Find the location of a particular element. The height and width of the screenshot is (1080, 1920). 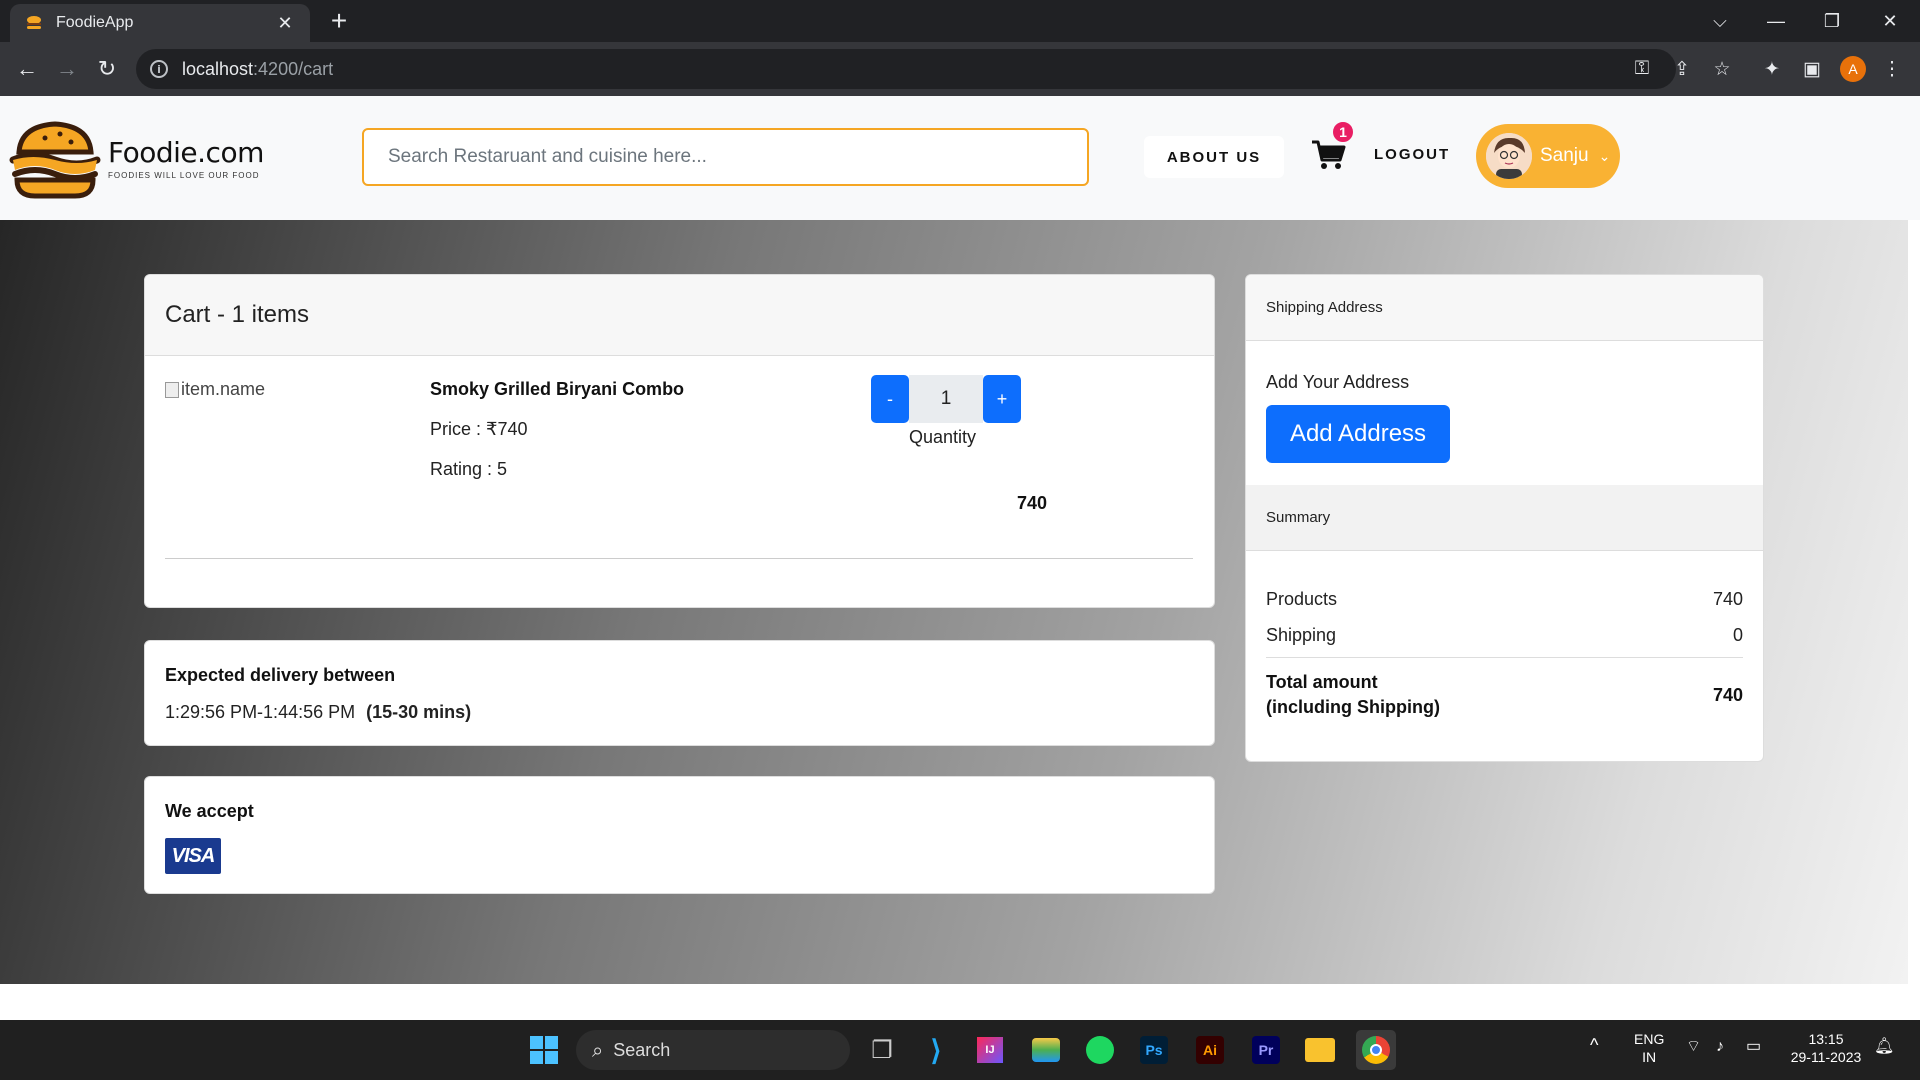

quantity-value: 1 is located at coordinates (946, 399).